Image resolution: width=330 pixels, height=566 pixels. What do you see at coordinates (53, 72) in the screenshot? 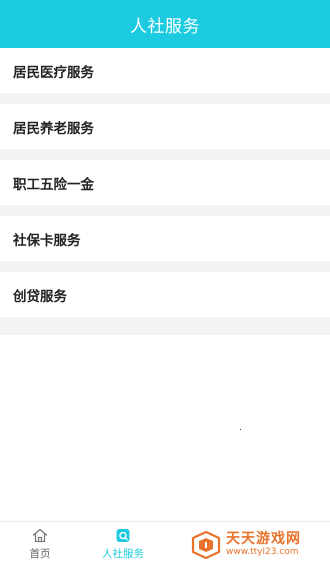
I see `menu-item-label: 居民医疗服务` at bounding box center [53, 72].